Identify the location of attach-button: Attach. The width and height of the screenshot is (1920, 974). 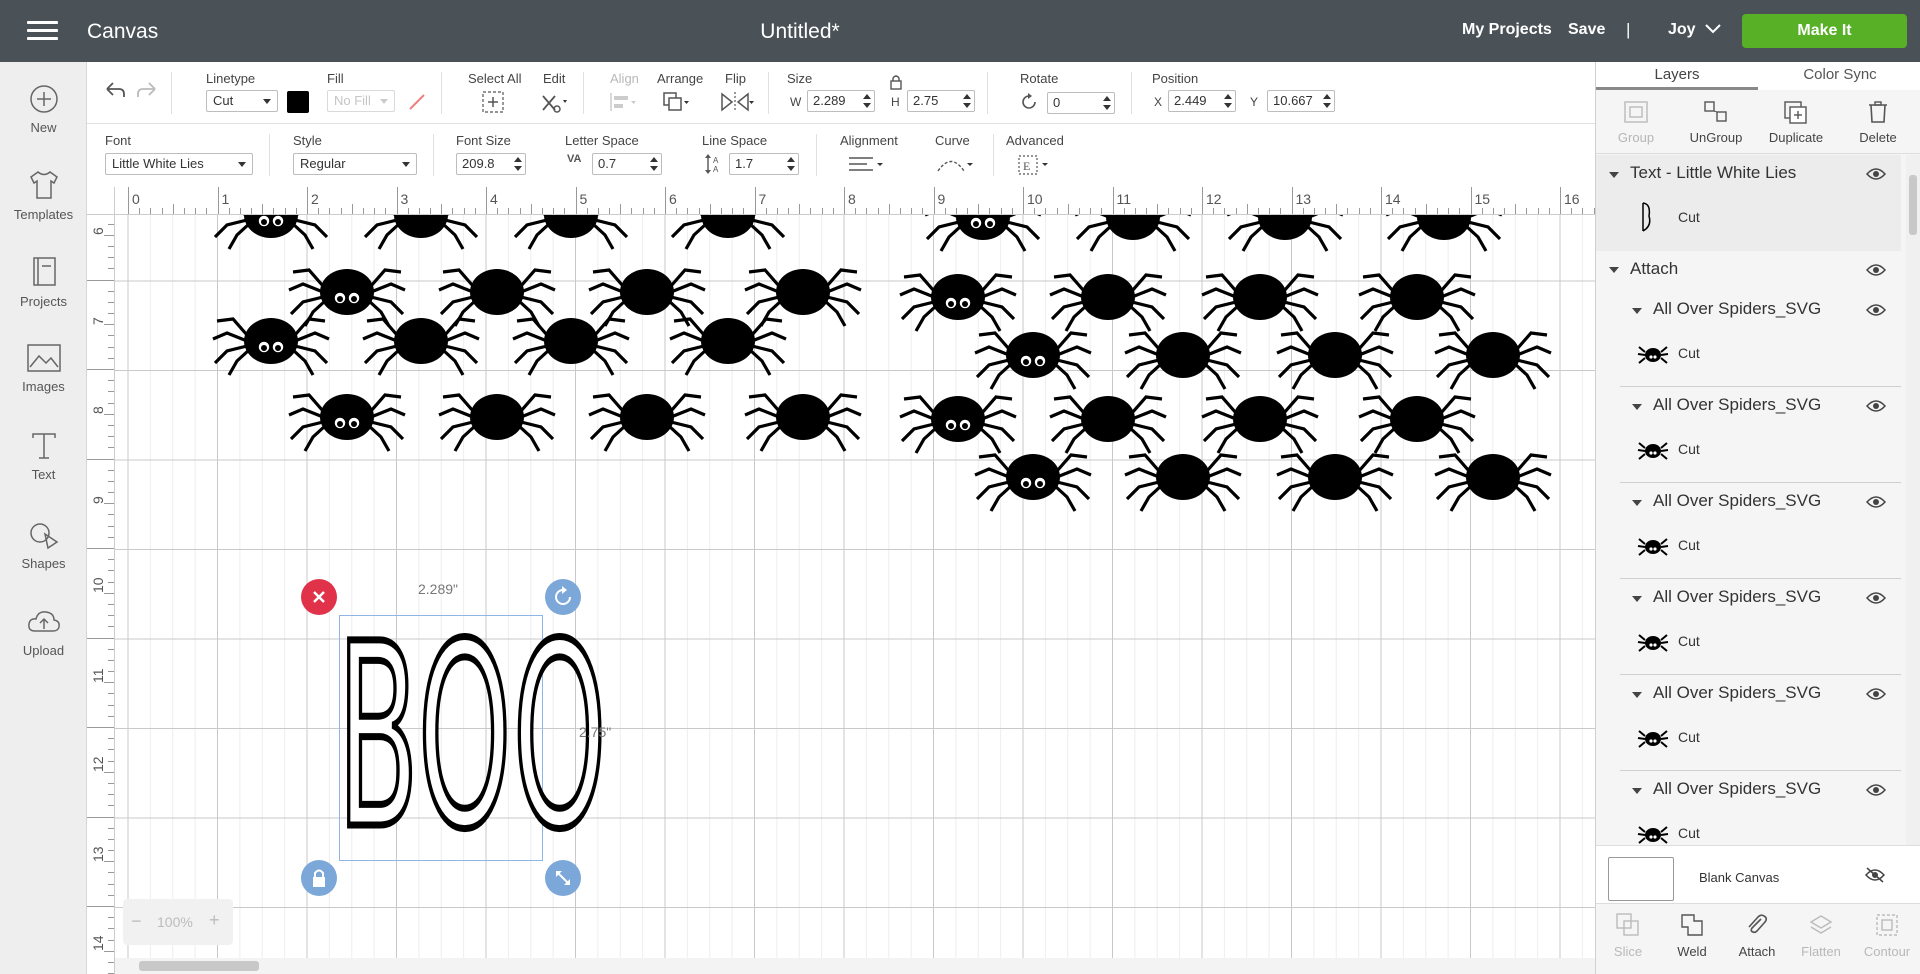
(1757, 931).